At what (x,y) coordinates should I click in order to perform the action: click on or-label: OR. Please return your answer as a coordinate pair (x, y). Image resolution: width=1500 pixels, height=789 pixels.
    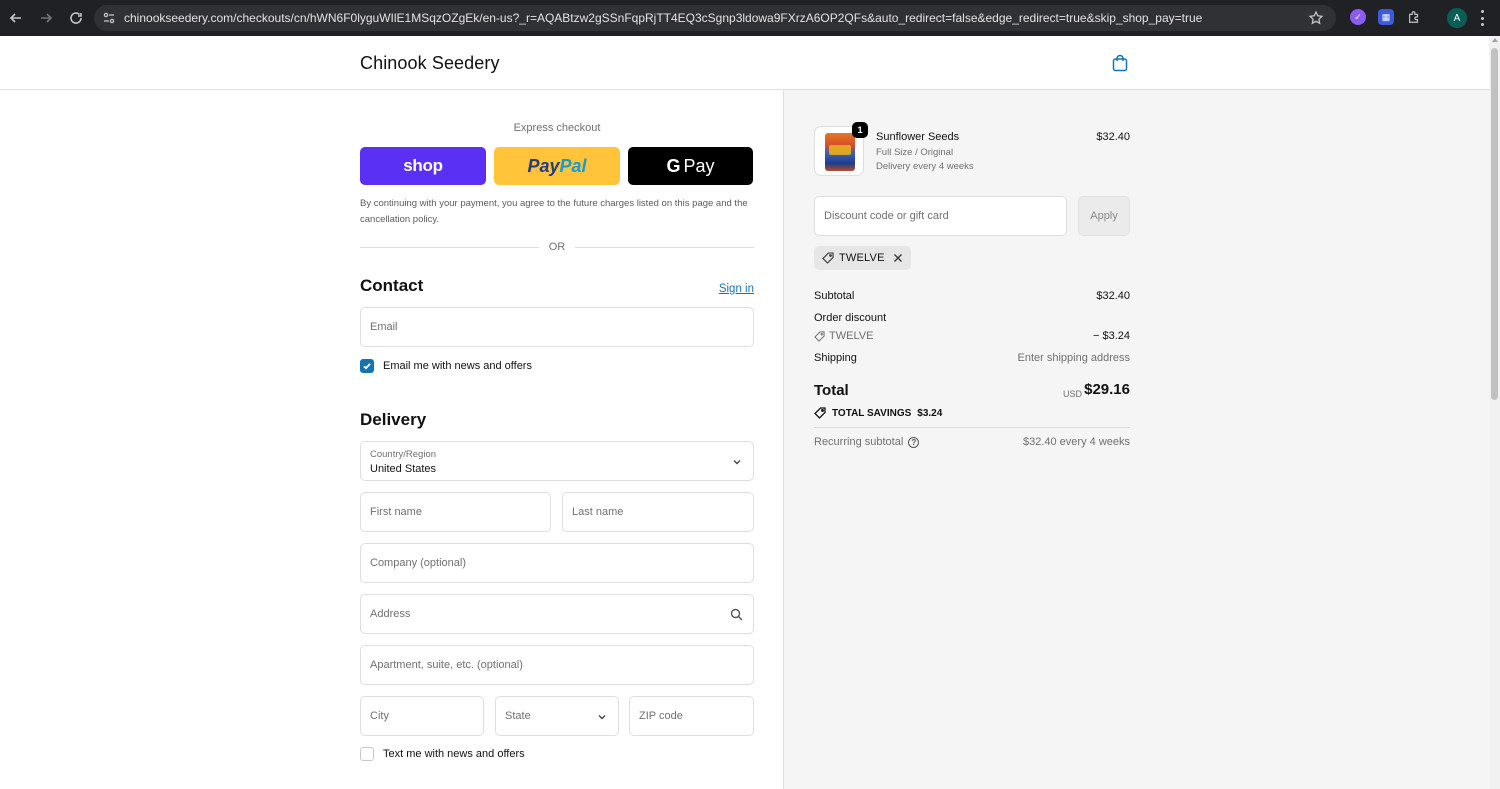
    Looking at the image, I should click on (557, 247).